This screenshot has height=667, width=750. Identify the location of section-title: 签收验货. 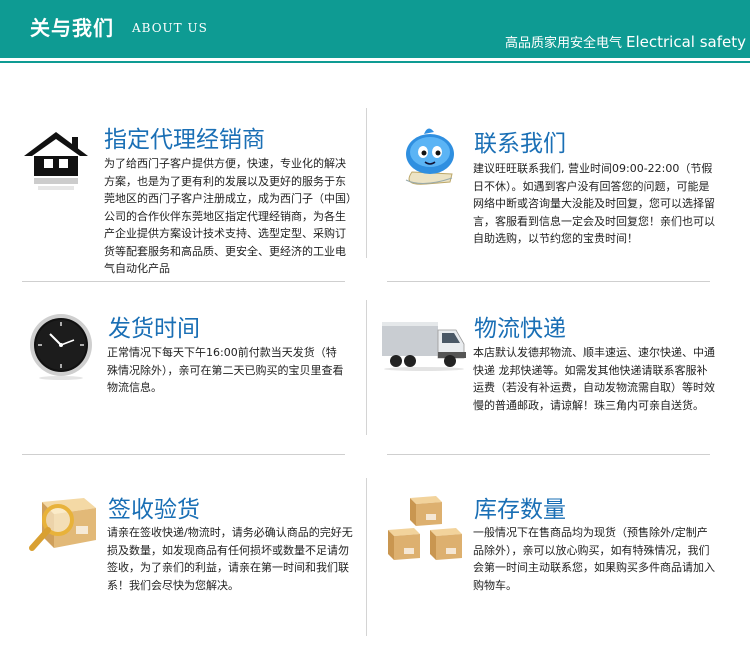
(154, 510).